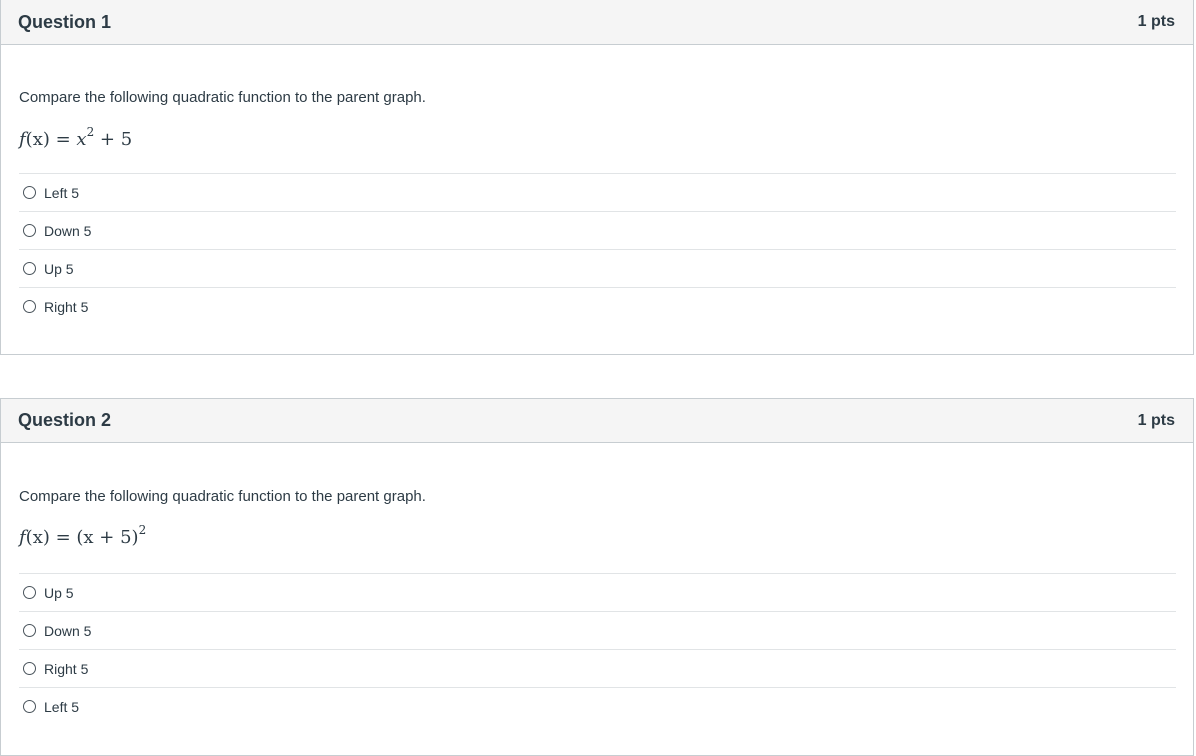 The width and height of the screenshot is (1196, 756). Describe the element at coordinates (597, 421) in the screenshot. I see `question-header: Question 2 1 pts` at that location.